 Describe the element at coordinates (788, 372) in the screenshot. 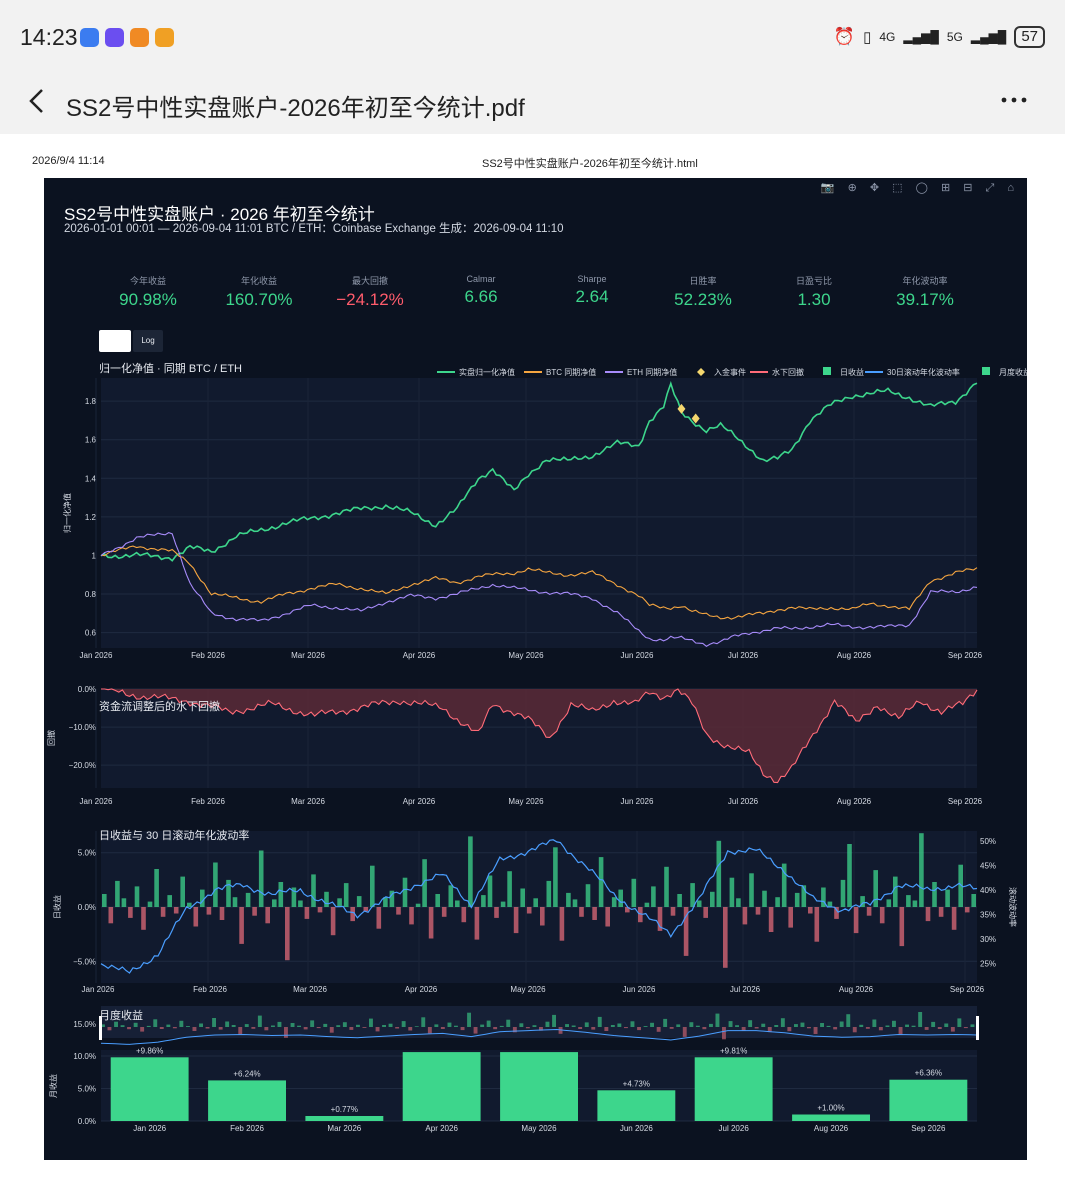

I see `legend-label: 水下回撤` at that location.